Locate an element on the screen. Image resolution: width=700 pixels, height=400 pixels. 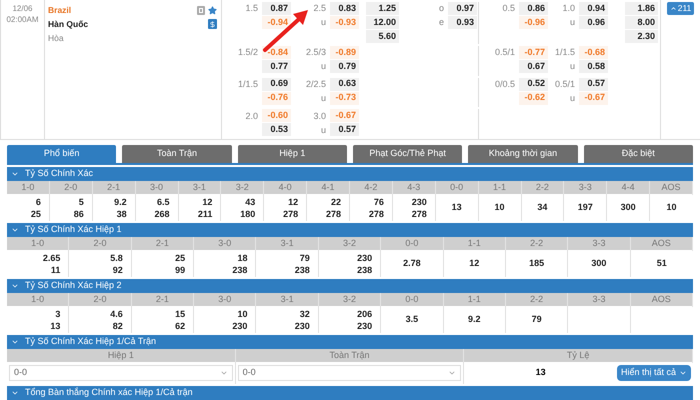
section-header: Tỷ Số Chính Xác Hiệp 2 is located at coordinates (350, 286).